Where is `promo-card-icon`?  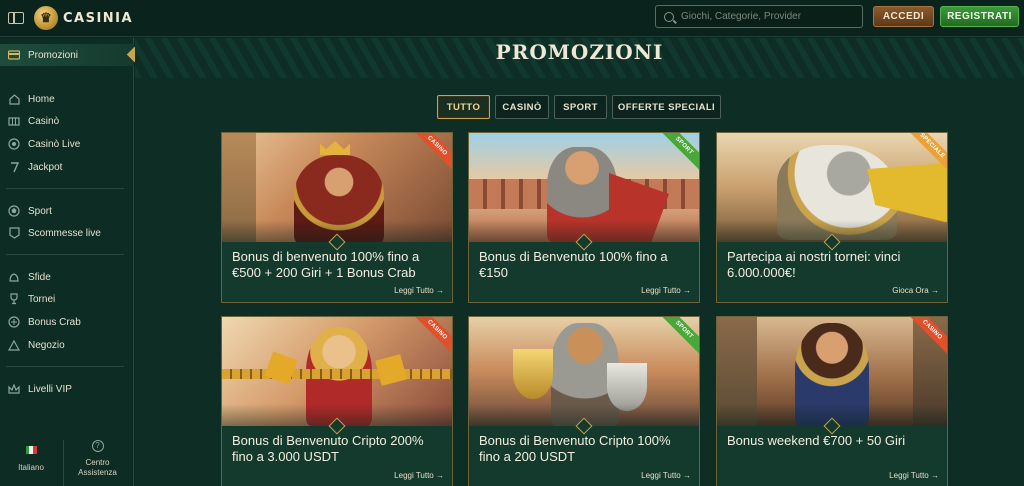 promo-card-icon is located at coordinates (14, 55).